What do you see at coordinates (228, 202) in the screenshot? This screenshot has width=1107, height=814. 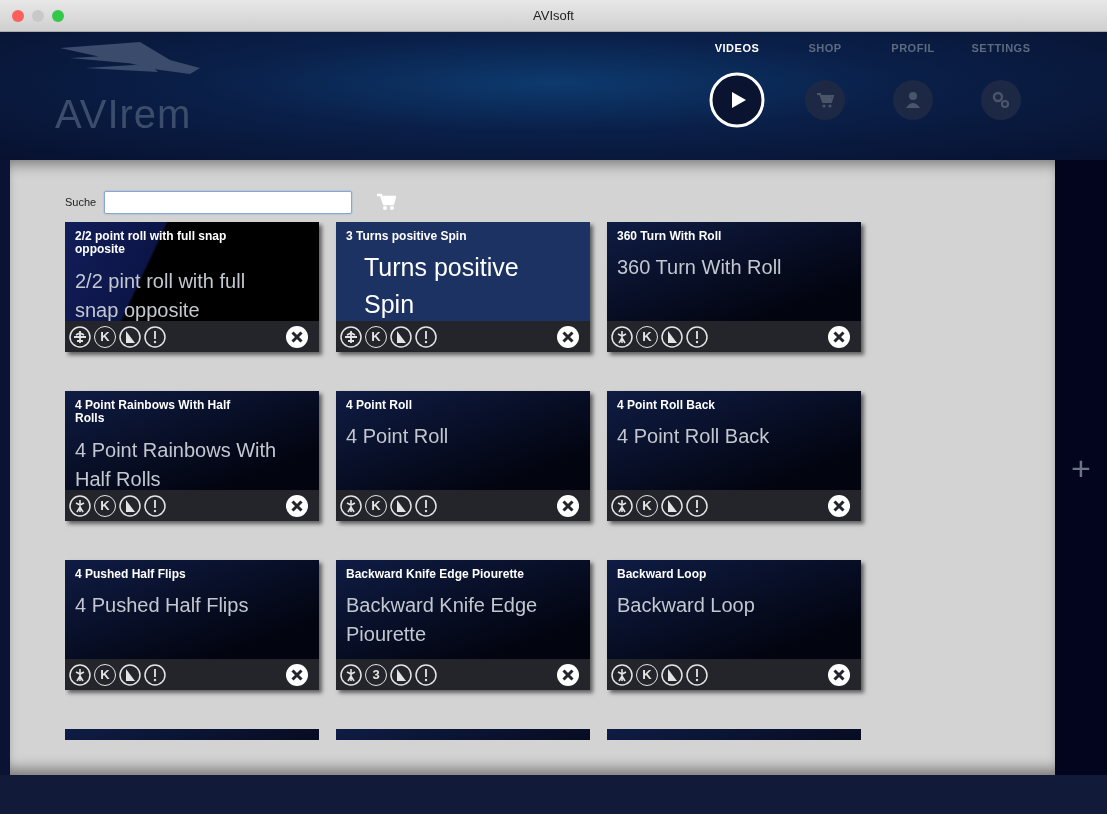 I see `search-field` at bounding box center [228, 202].